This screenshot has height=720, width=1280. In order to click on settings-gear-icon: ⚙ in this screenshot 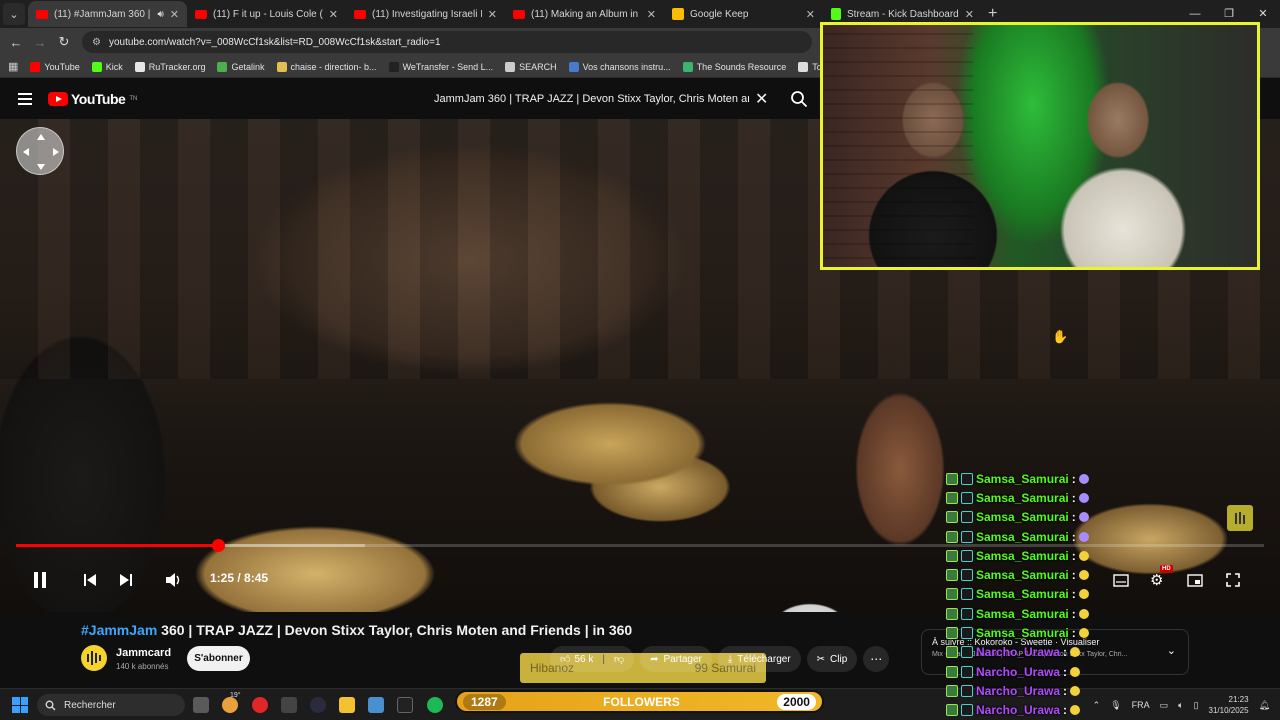, I will do `click(1156, 580)`.